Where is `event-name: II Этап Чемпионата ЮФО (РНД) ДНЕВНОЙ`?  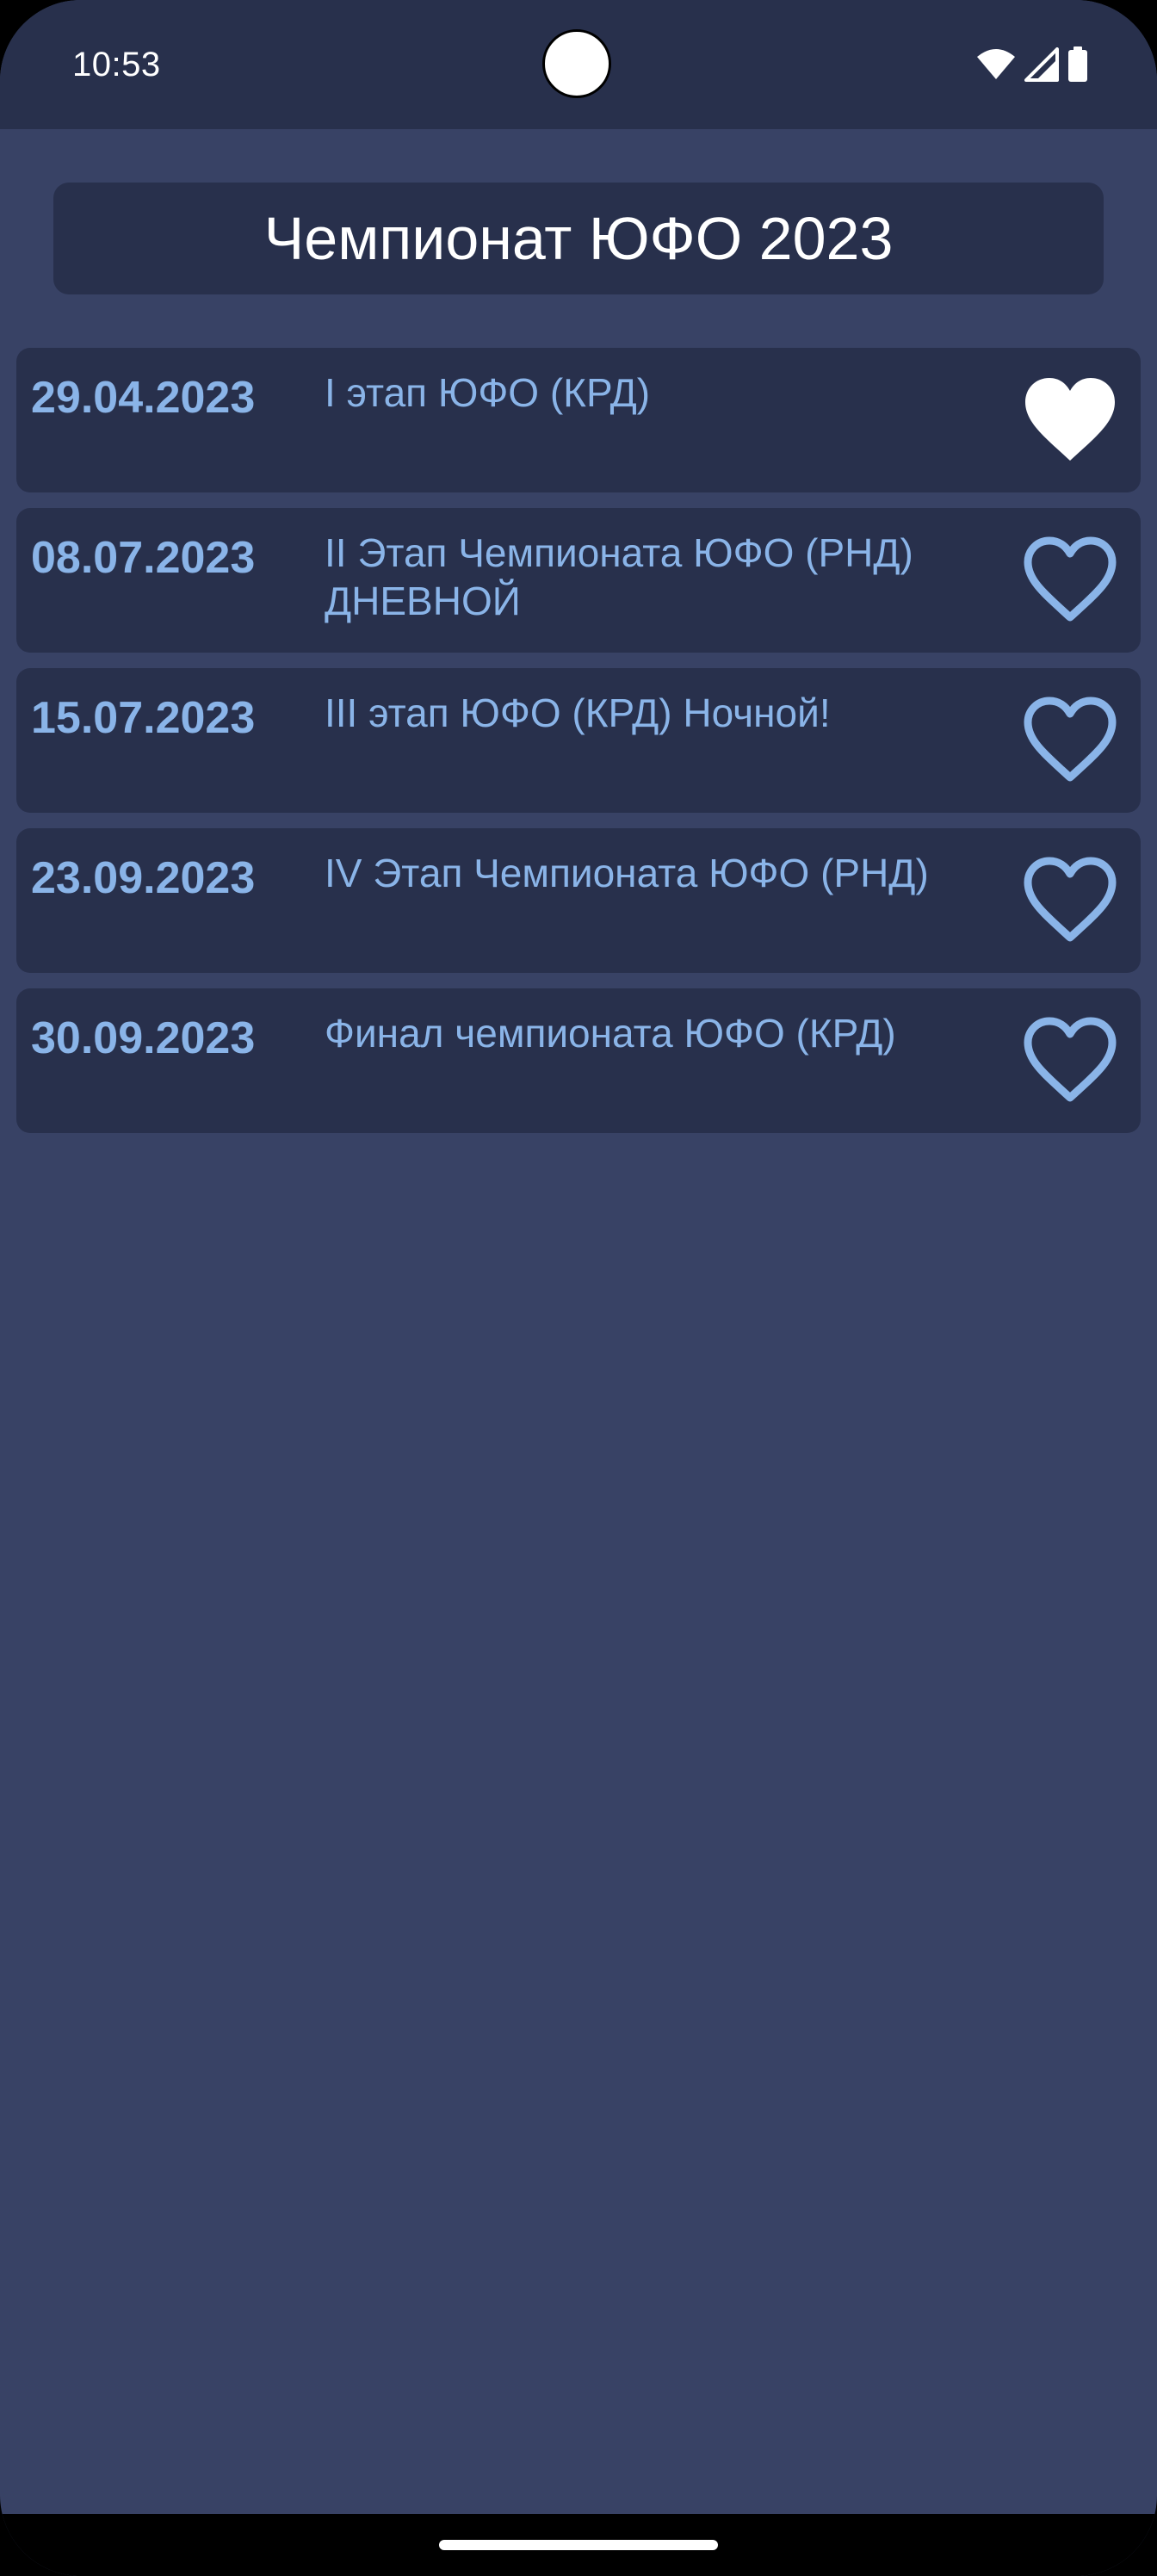 event-name: II Этап Чемпионата ЮФО (РНД) ДНЕВНОЙ is located at coordinates (619, 576).